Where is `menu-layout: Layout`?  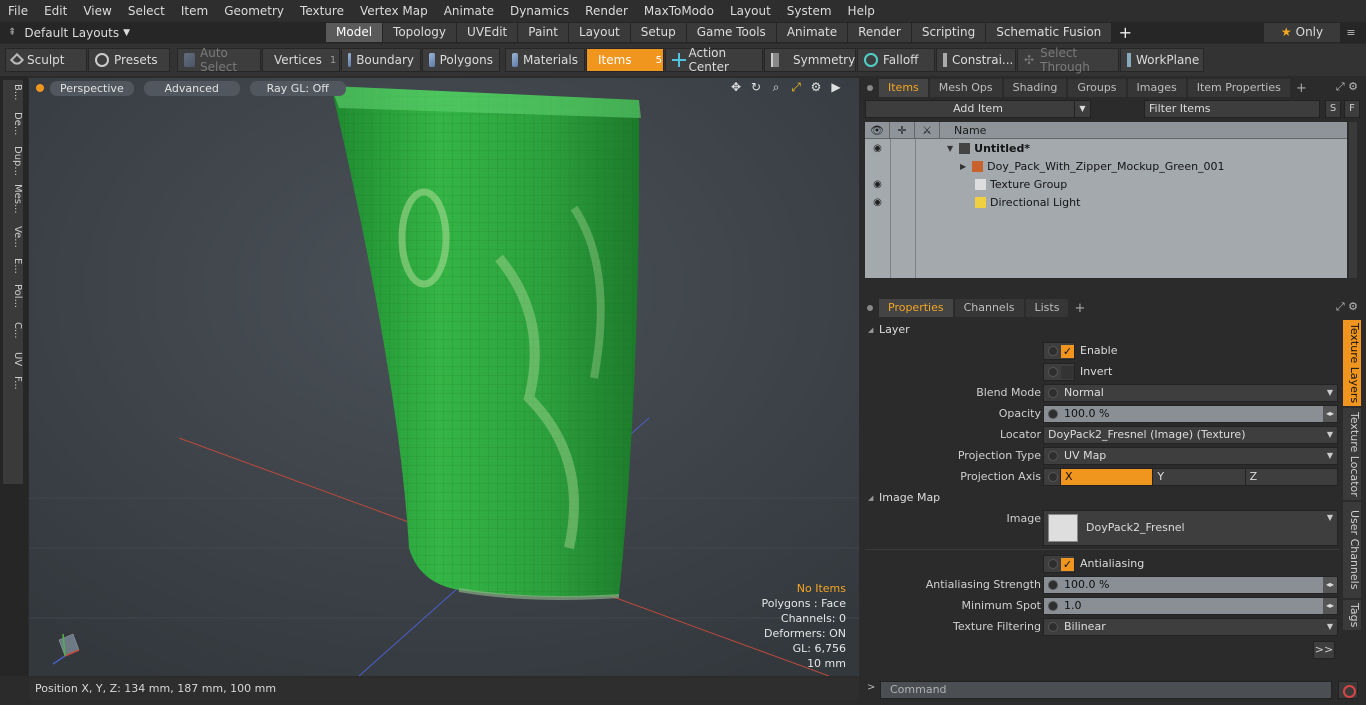
menu-layout: Layout is located at coordinates (750, 11).